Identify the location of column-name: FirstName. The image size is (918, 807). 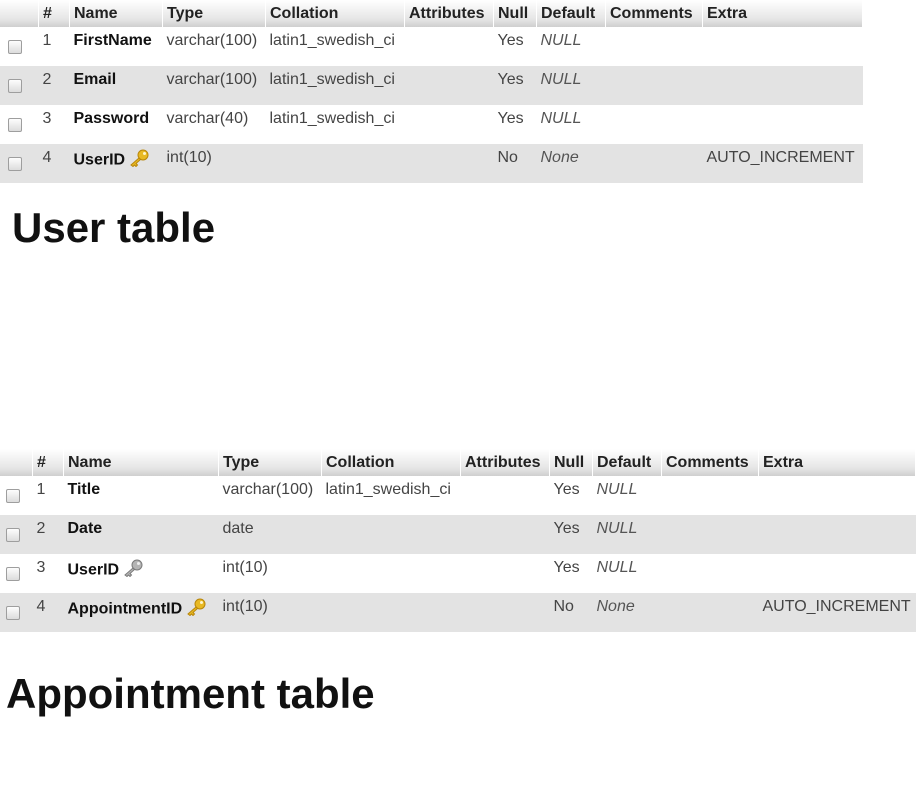
(116, 46).